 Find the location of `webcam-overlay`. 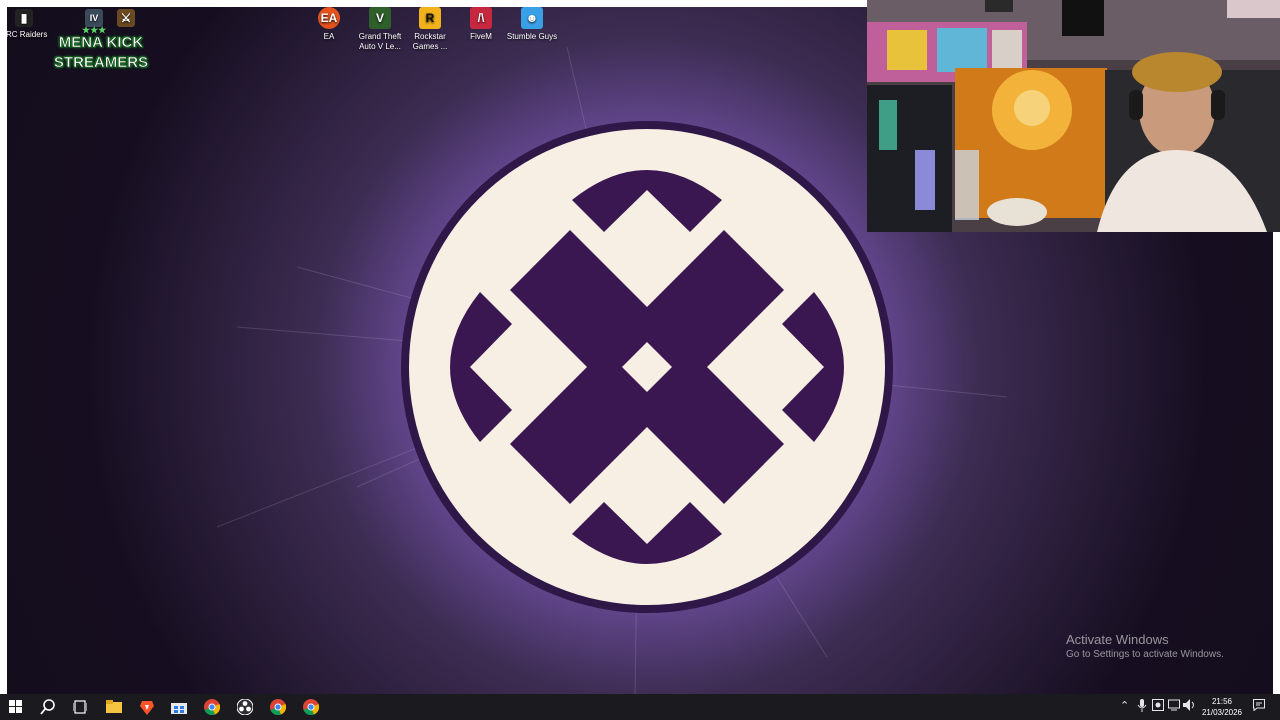

webcam-overlay is located at coordinates (1073, 116).